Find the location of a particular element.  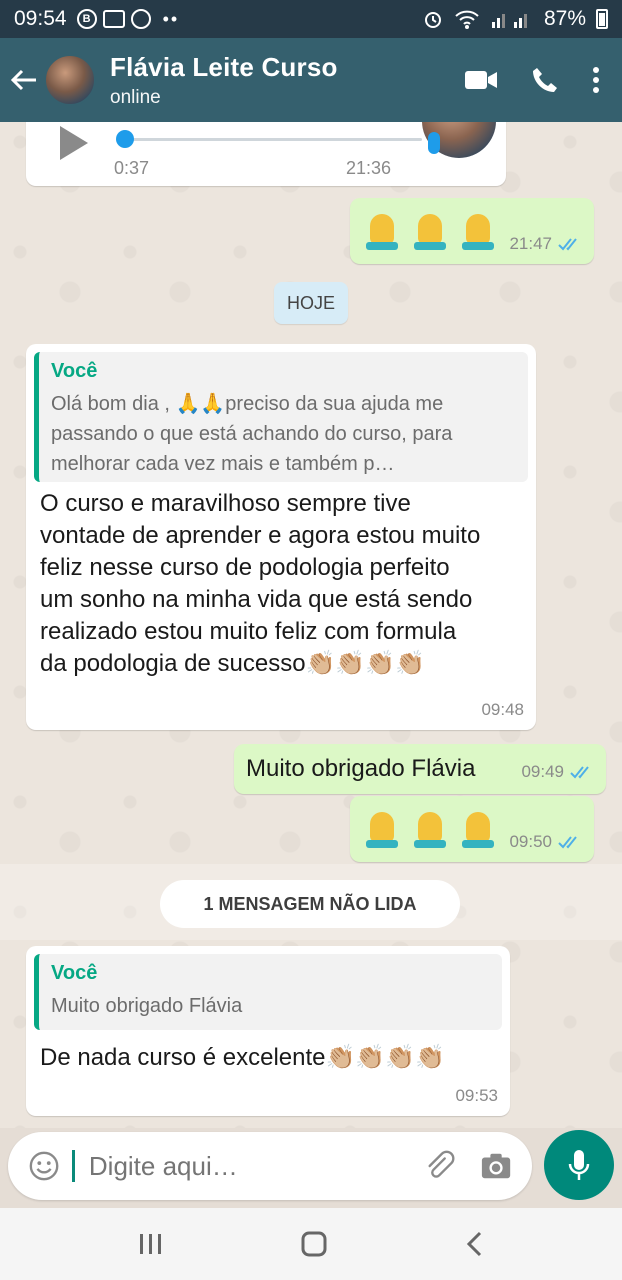

battery-icon is located at coordinates (602, 19).